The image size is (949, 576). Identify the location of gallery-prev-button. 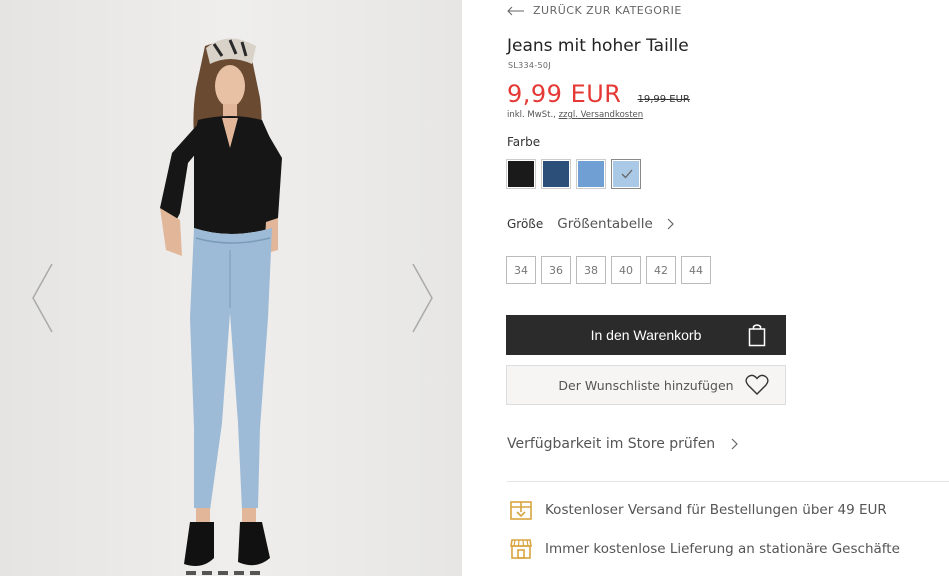
(43, 298).